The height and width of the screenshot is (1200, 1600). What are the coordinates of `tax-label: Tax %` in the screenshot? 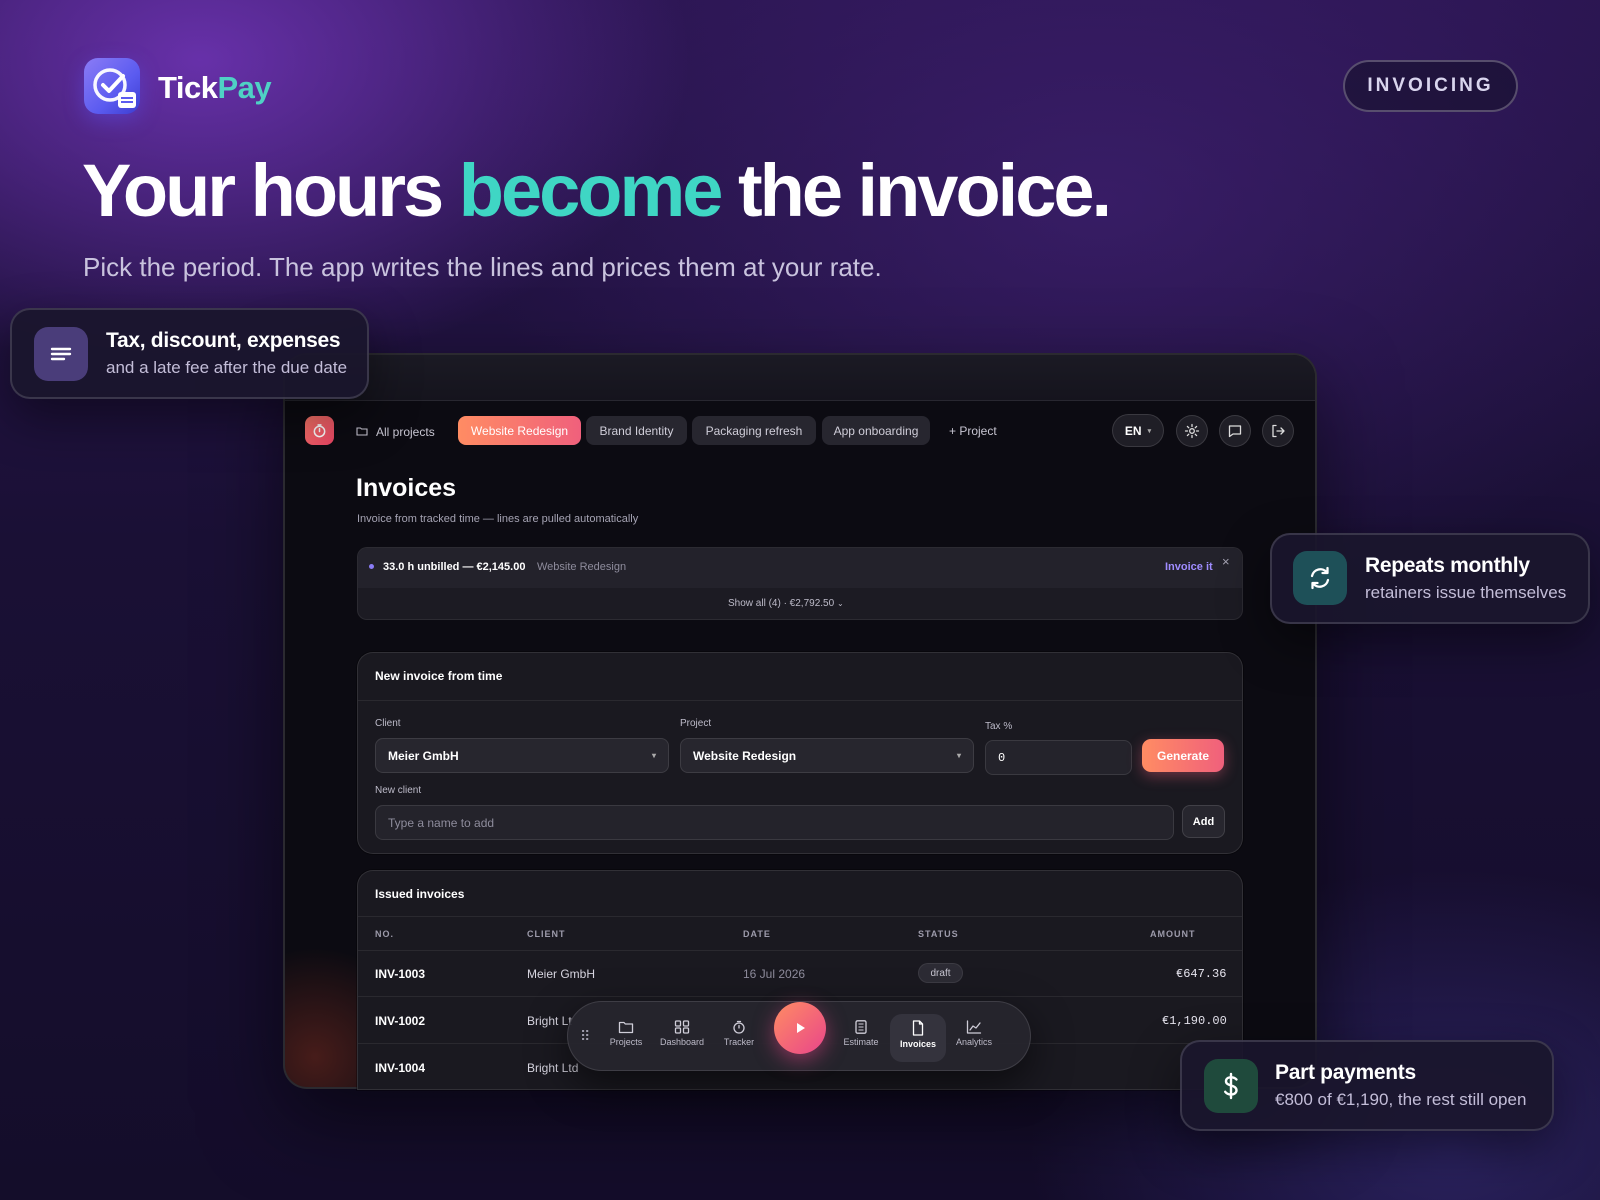 It's located at (999, 726).